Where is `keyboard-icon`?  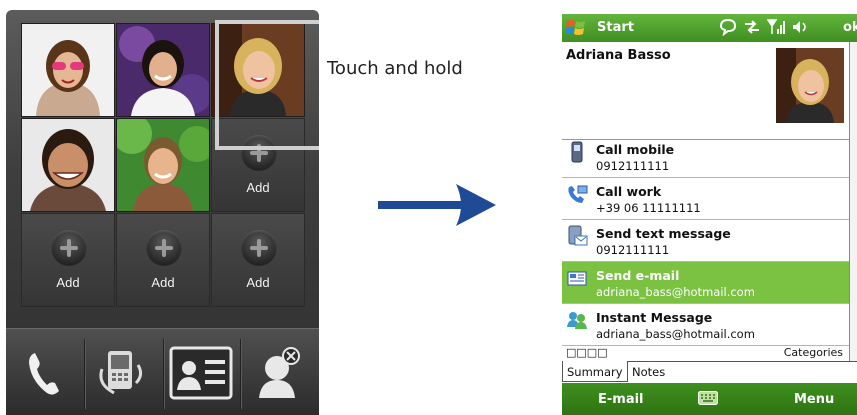 keyboard-icon is located at coordinates (708, 398).